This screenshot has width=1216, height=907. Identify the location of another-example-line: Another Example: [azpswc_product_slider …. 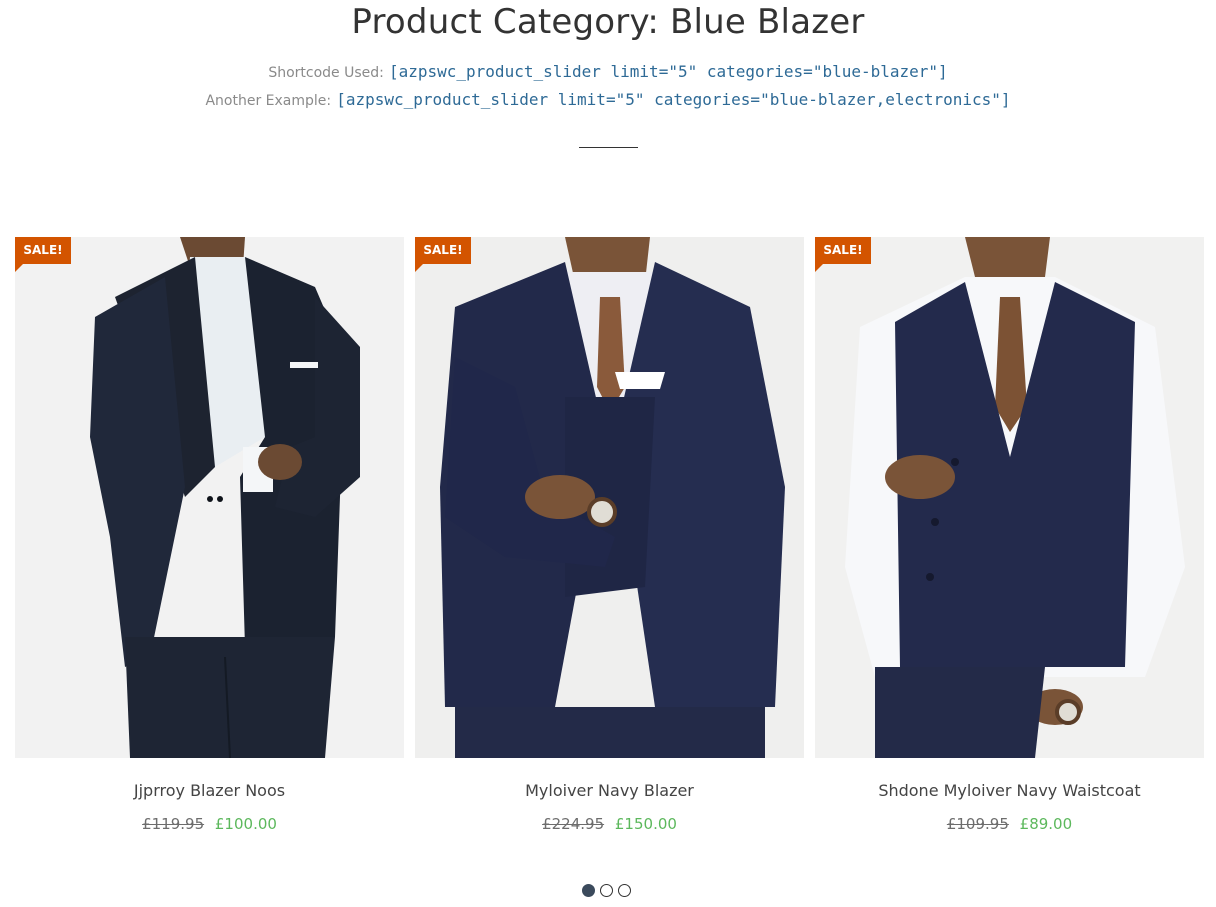
(608, 99).